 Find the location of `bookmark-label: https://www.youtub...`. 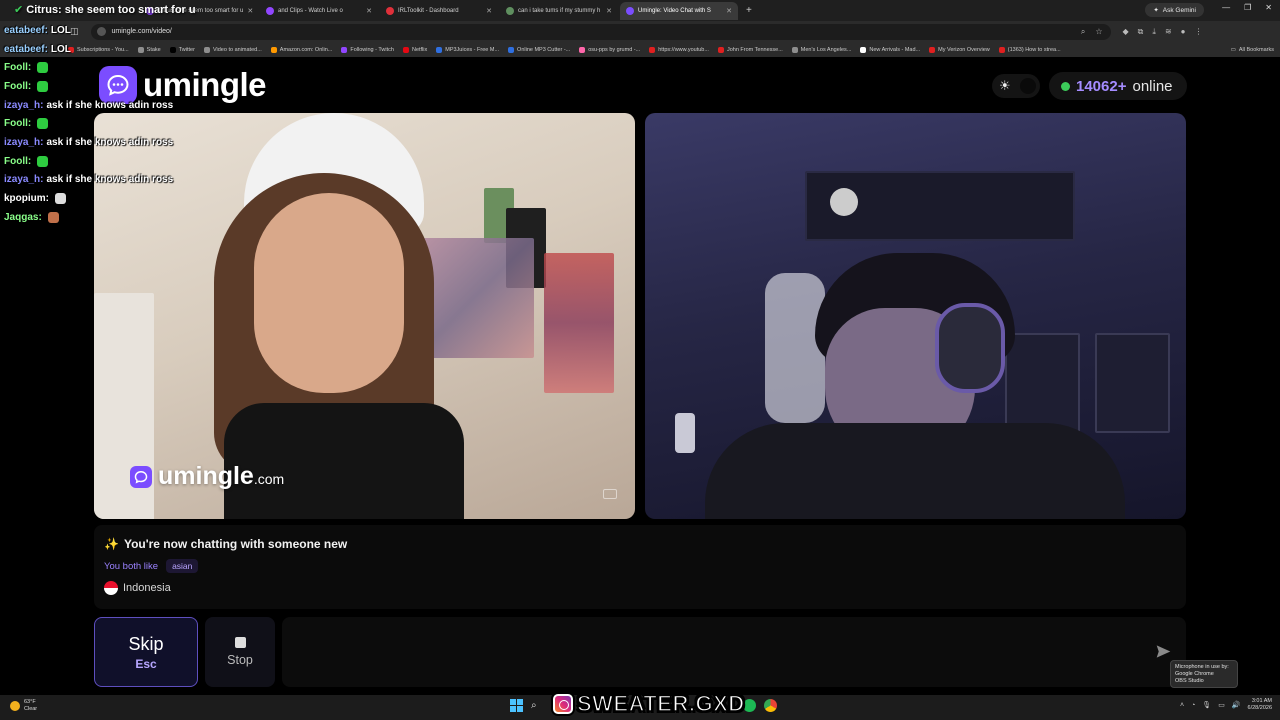

bookmark-label: https://www.youtub... is located at coordinates (683, 49).